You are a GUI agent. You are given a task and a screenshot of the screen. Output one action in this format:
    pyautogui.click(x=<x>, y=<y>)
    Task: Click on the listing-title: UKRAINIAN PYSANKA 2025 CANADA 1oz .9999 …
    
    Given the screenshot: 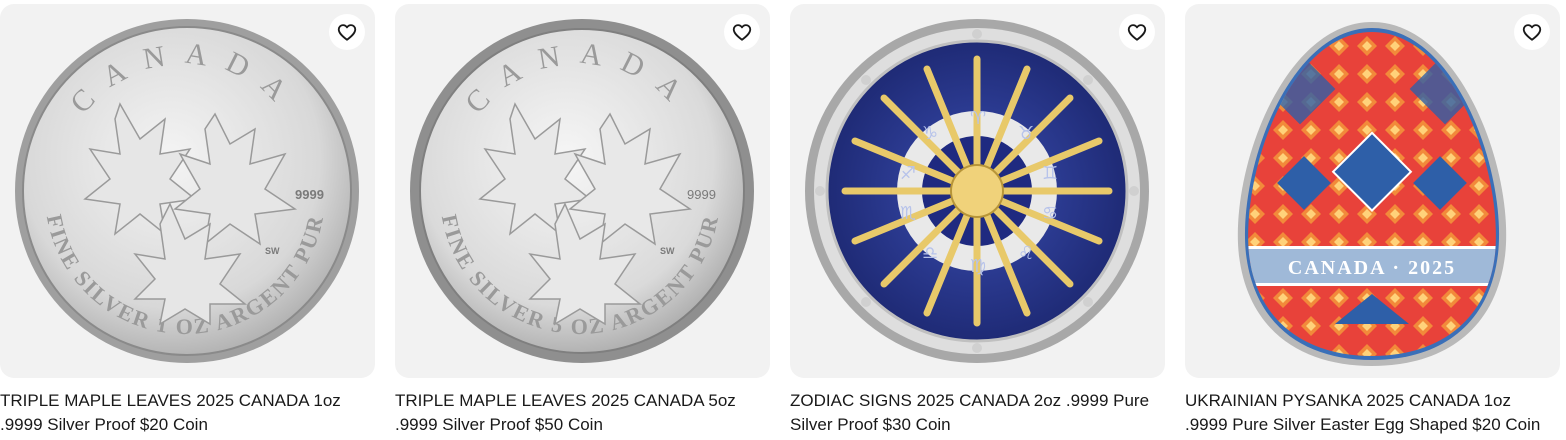 What is the action you would take?
    pyautogui.click(x=1371, y=413)
    